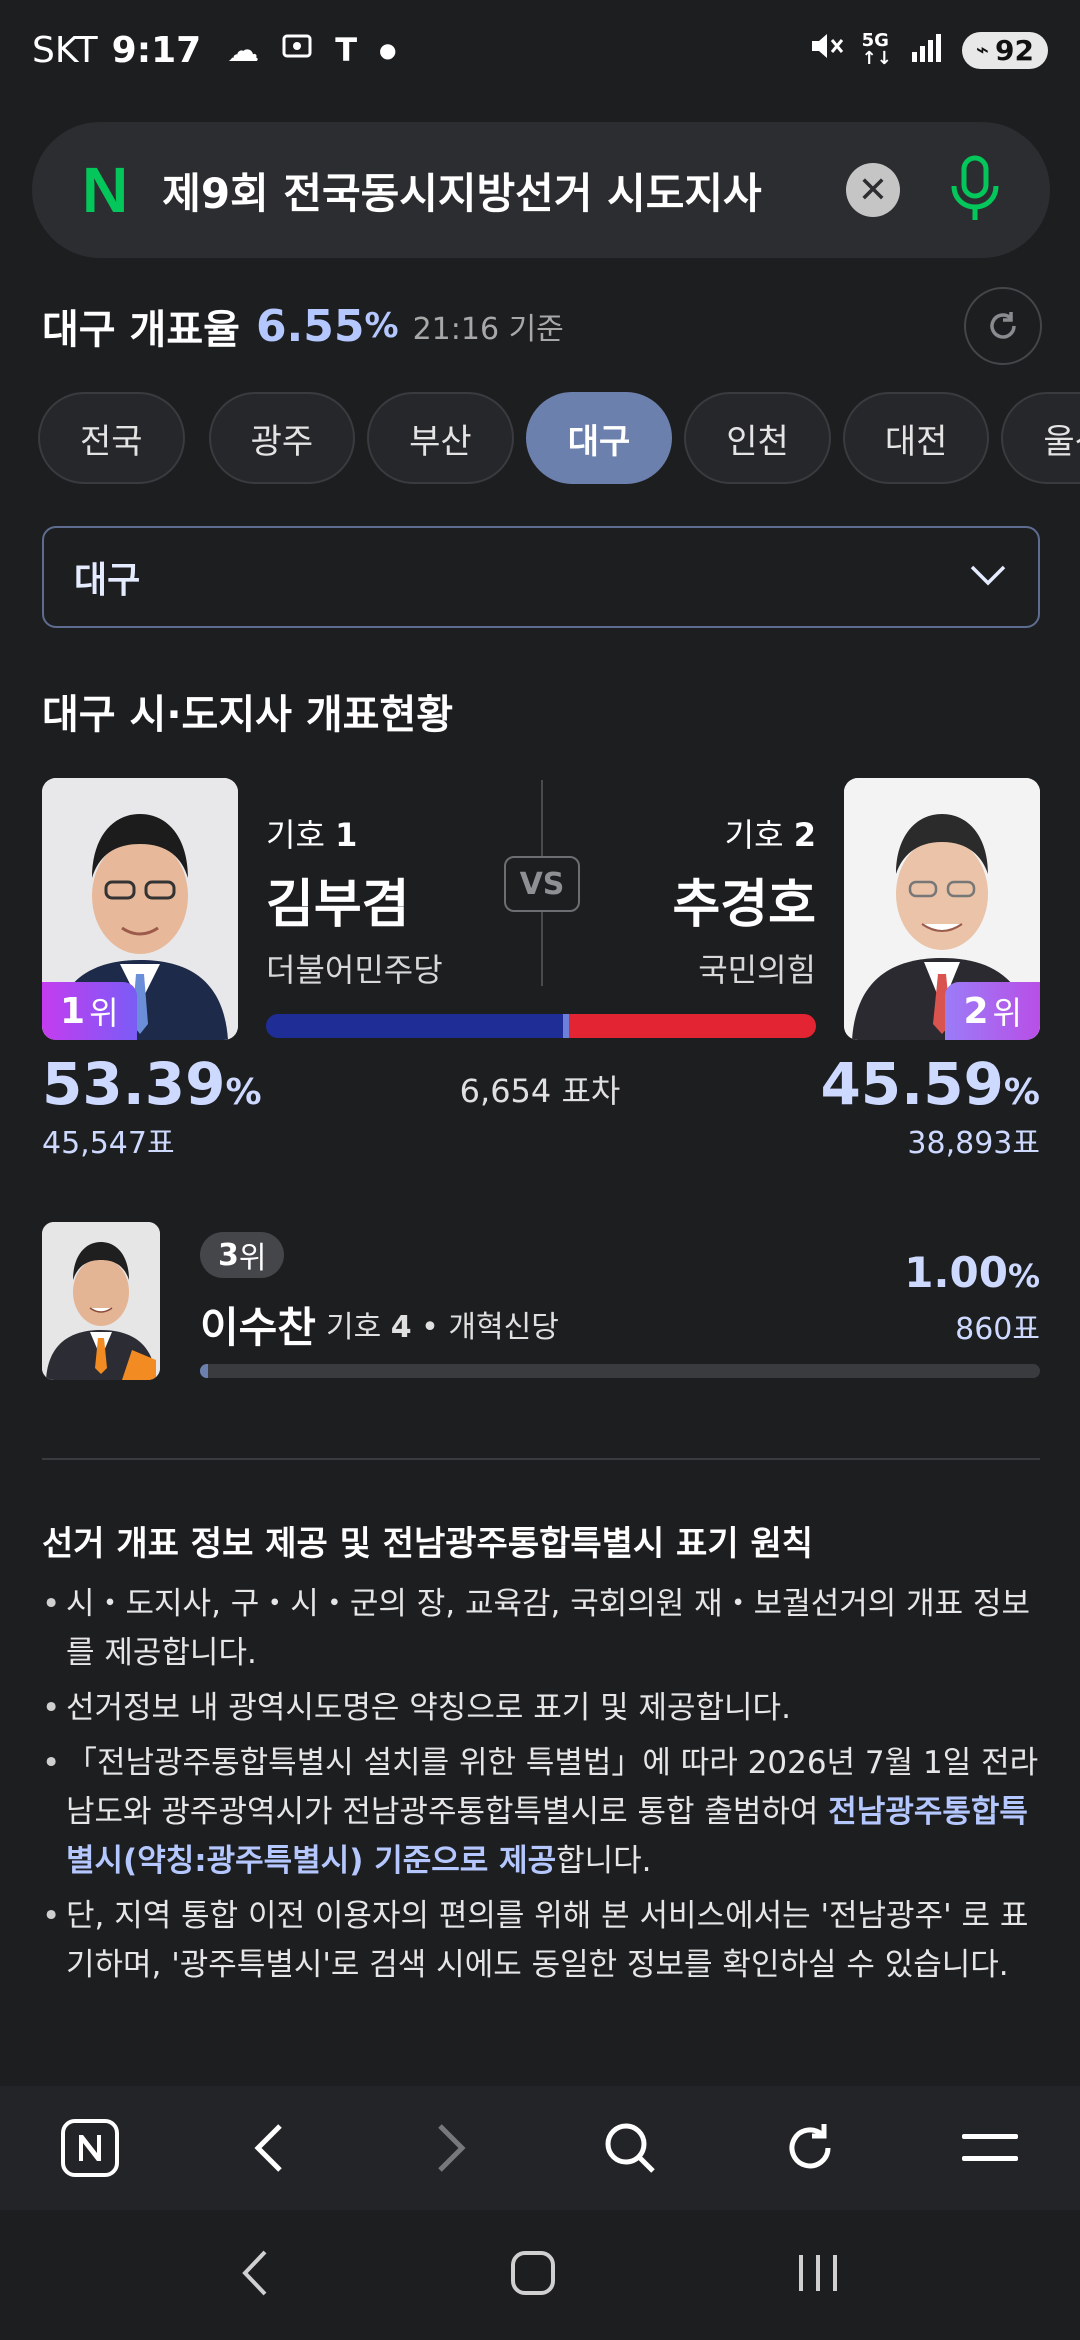  What do you see at coordinates (927, 50) in the screenshot?
I see `signal-icon` at bounding box center [927, 50].